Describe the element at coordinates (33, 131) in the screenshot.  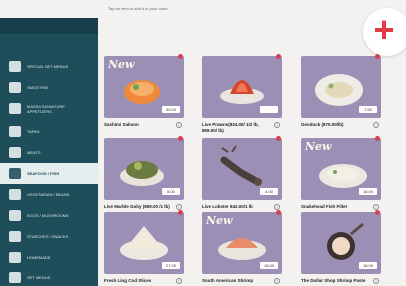
I see `sidebar-item-label: TAPAS` at that location.